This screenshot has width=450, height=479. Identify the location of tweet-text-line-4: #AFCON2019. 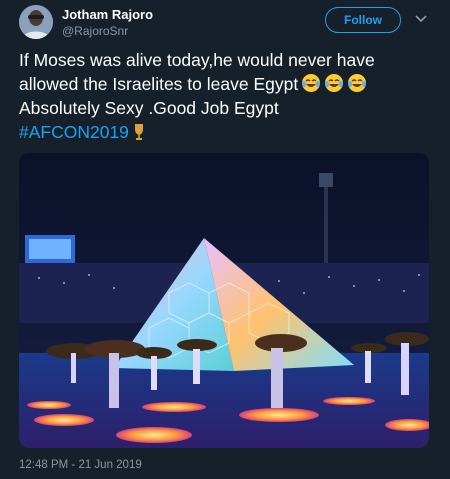
(231, 132).